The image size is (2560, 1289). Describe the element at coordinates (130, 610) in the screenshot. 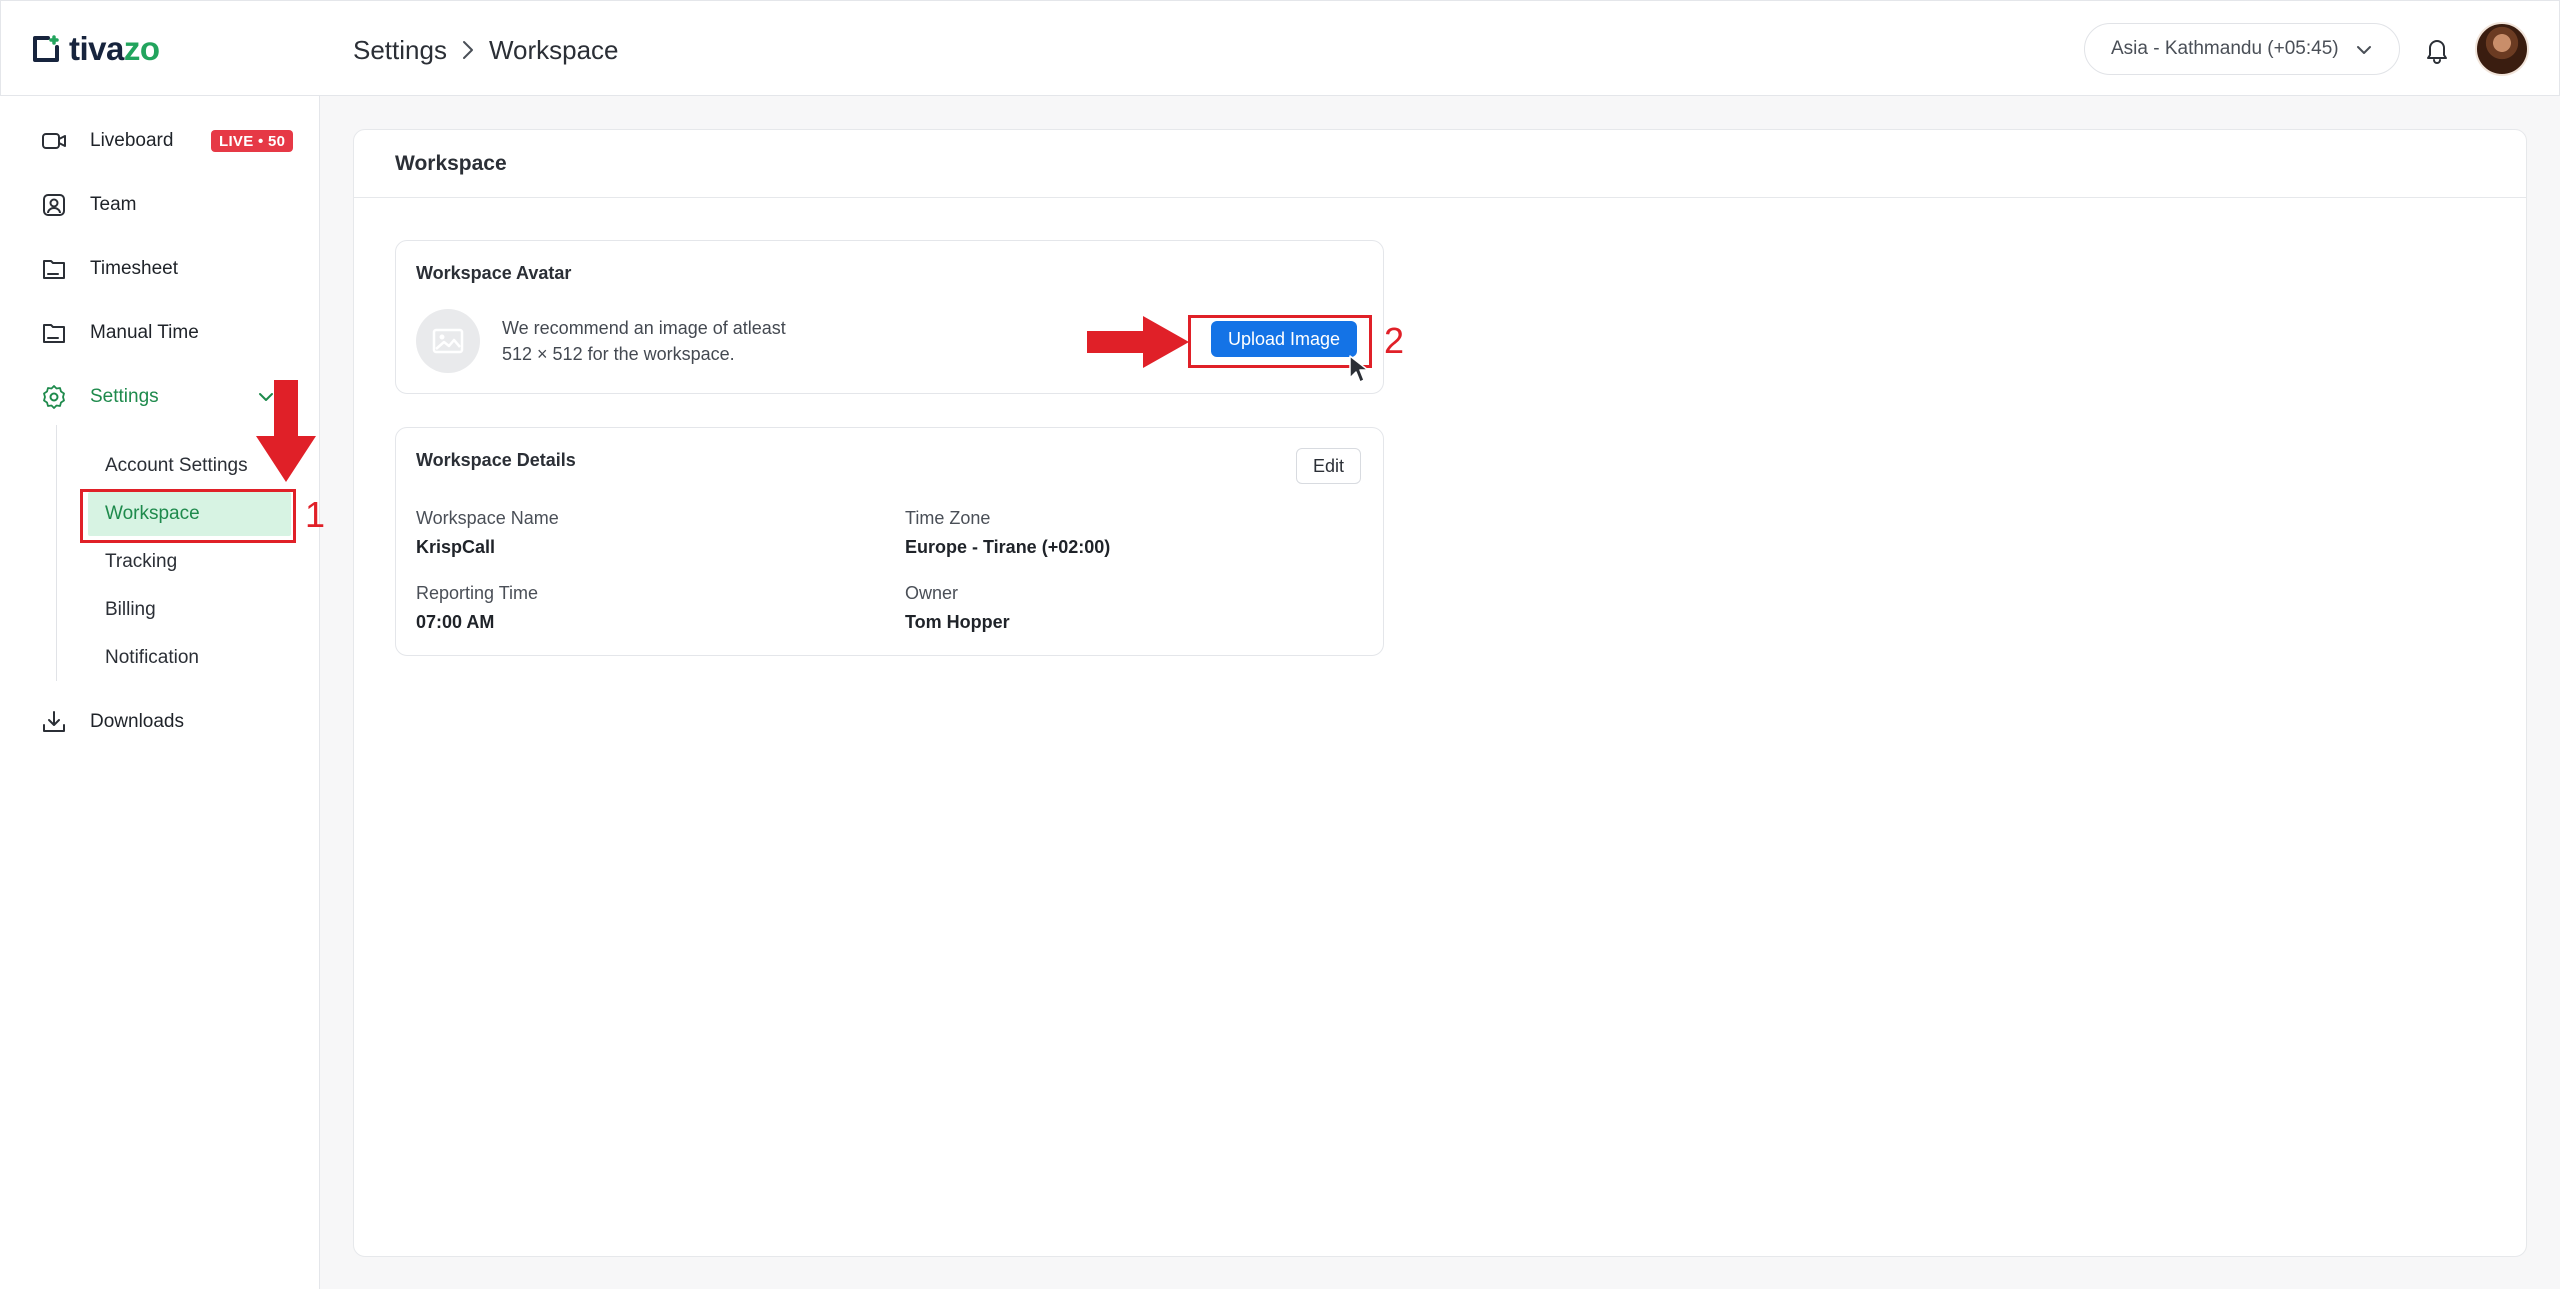

I see `sidebar-subitem-billing: Billing` at that location.